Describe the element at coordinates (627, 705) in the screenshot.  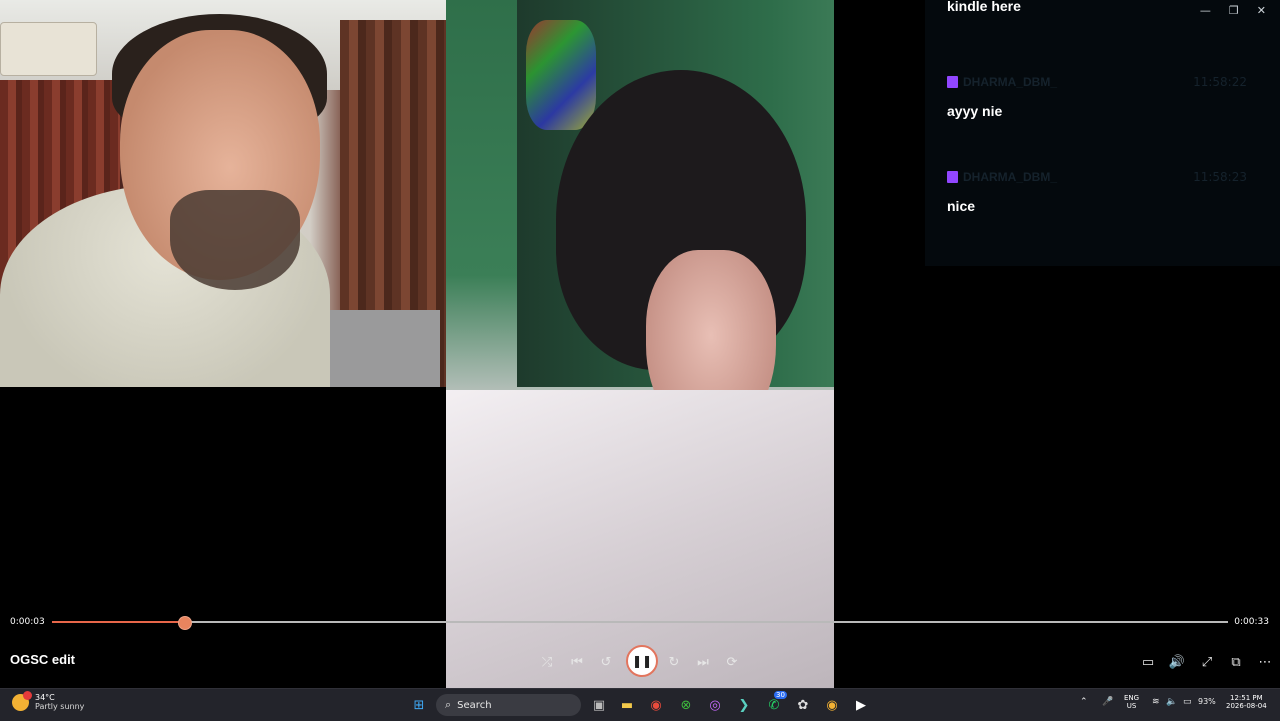
I see `file-explorer-icon: ▬` at that location.